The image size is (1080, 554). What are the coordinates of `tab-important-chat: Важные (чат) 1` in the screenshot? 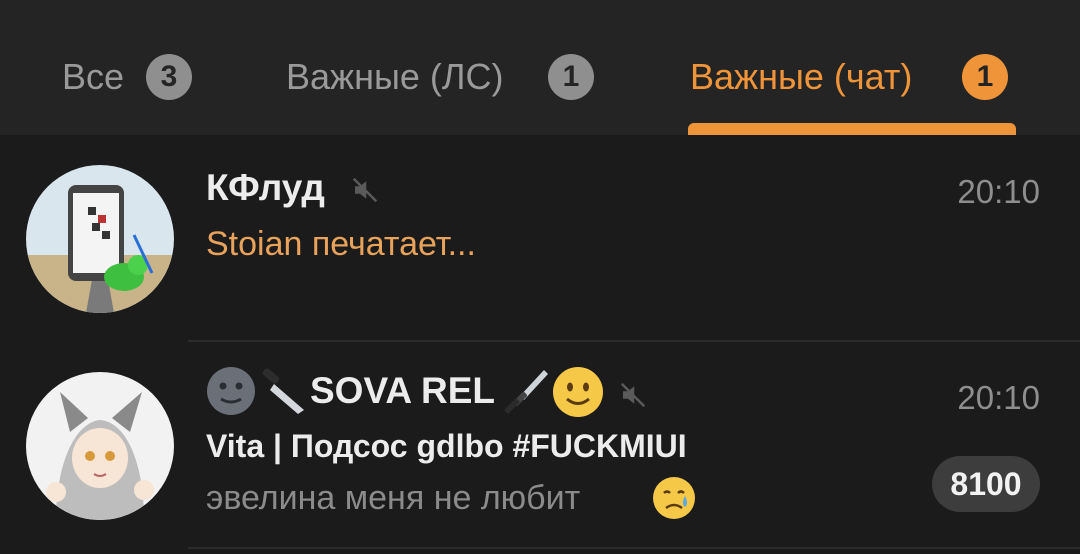 It's located at (855, 67).